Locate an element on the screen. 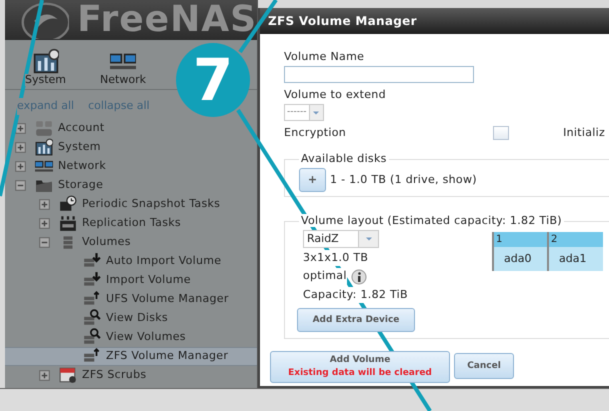 The image size is (609, 411). tree-item: Auto Import Volume is located at coordinates (131, 261).